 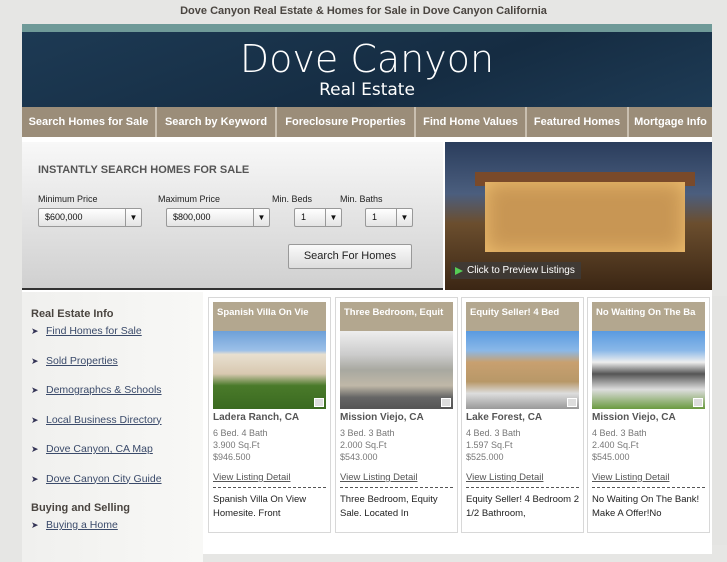 I want to click on listing-title: Three Bedroom, Equit, so click(x=396, y=316).